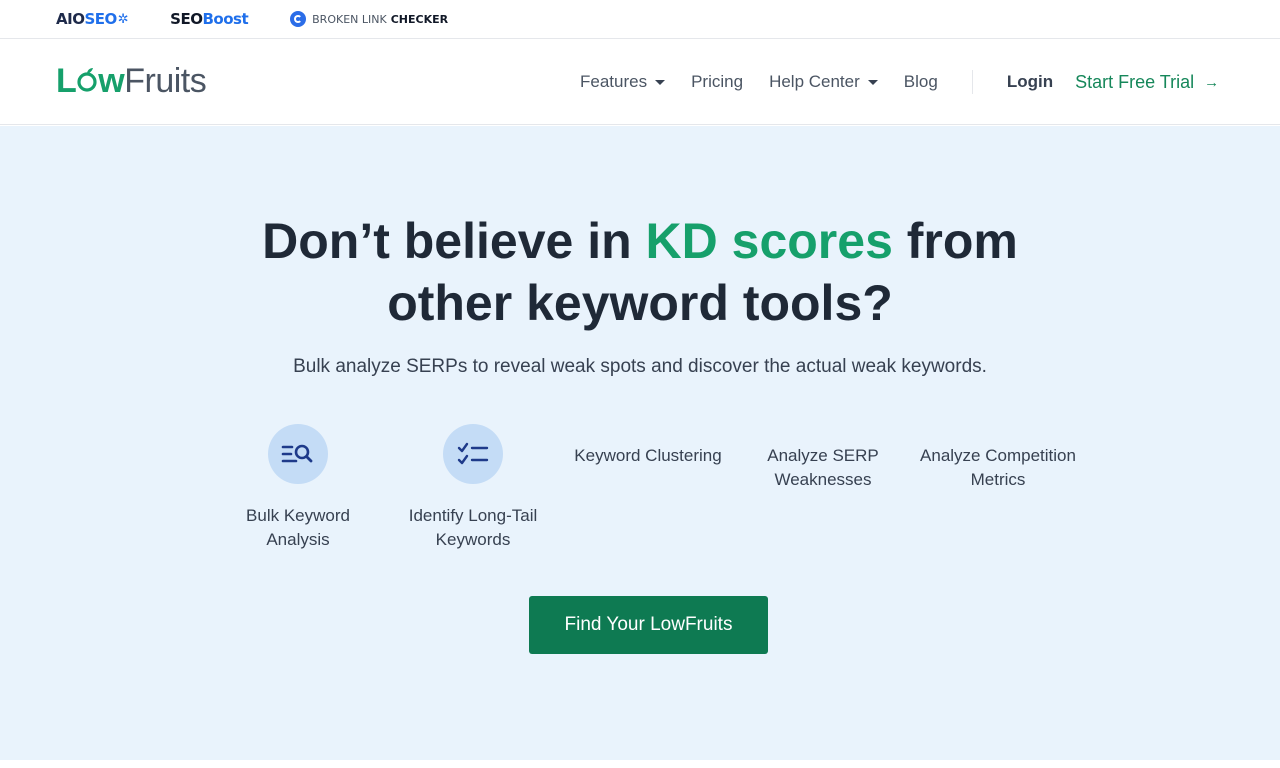 The height and width of the screenshot is (768, 1280). I want to click on seoboost-logo: SEO Boost, so click(209, 19).